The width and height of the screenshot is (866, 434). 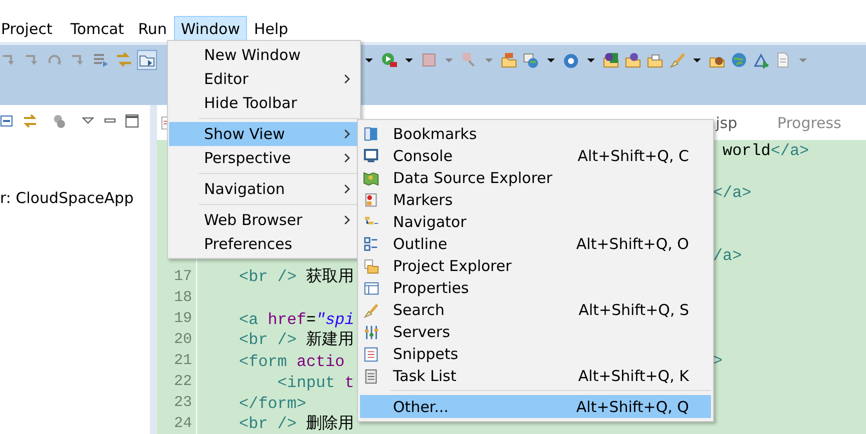 I want to click on menu-item: Editor, so click(x=264, y=79).